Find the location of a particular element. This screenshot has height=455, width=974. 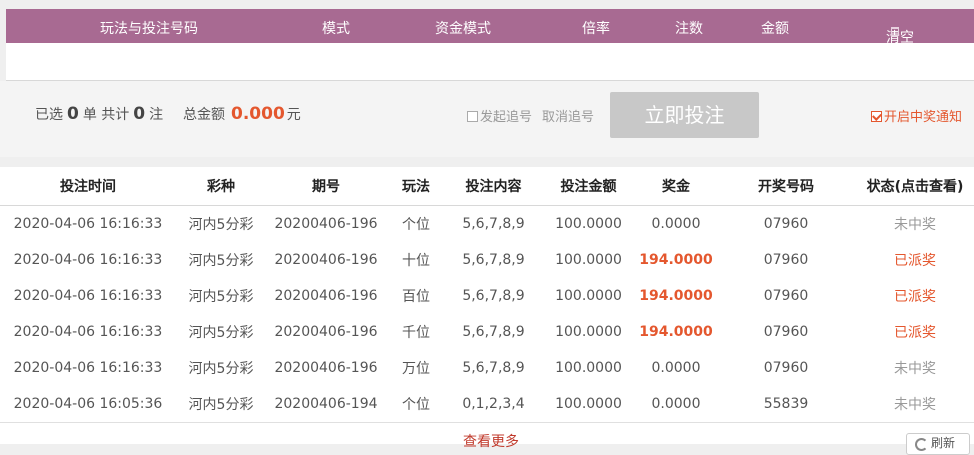

records-header-row: 投注时间 彩种 期号 玩法 投注内容 投注金额 奖金 开奖号码 状态(点击查看) is located at coordinates (487, 186).